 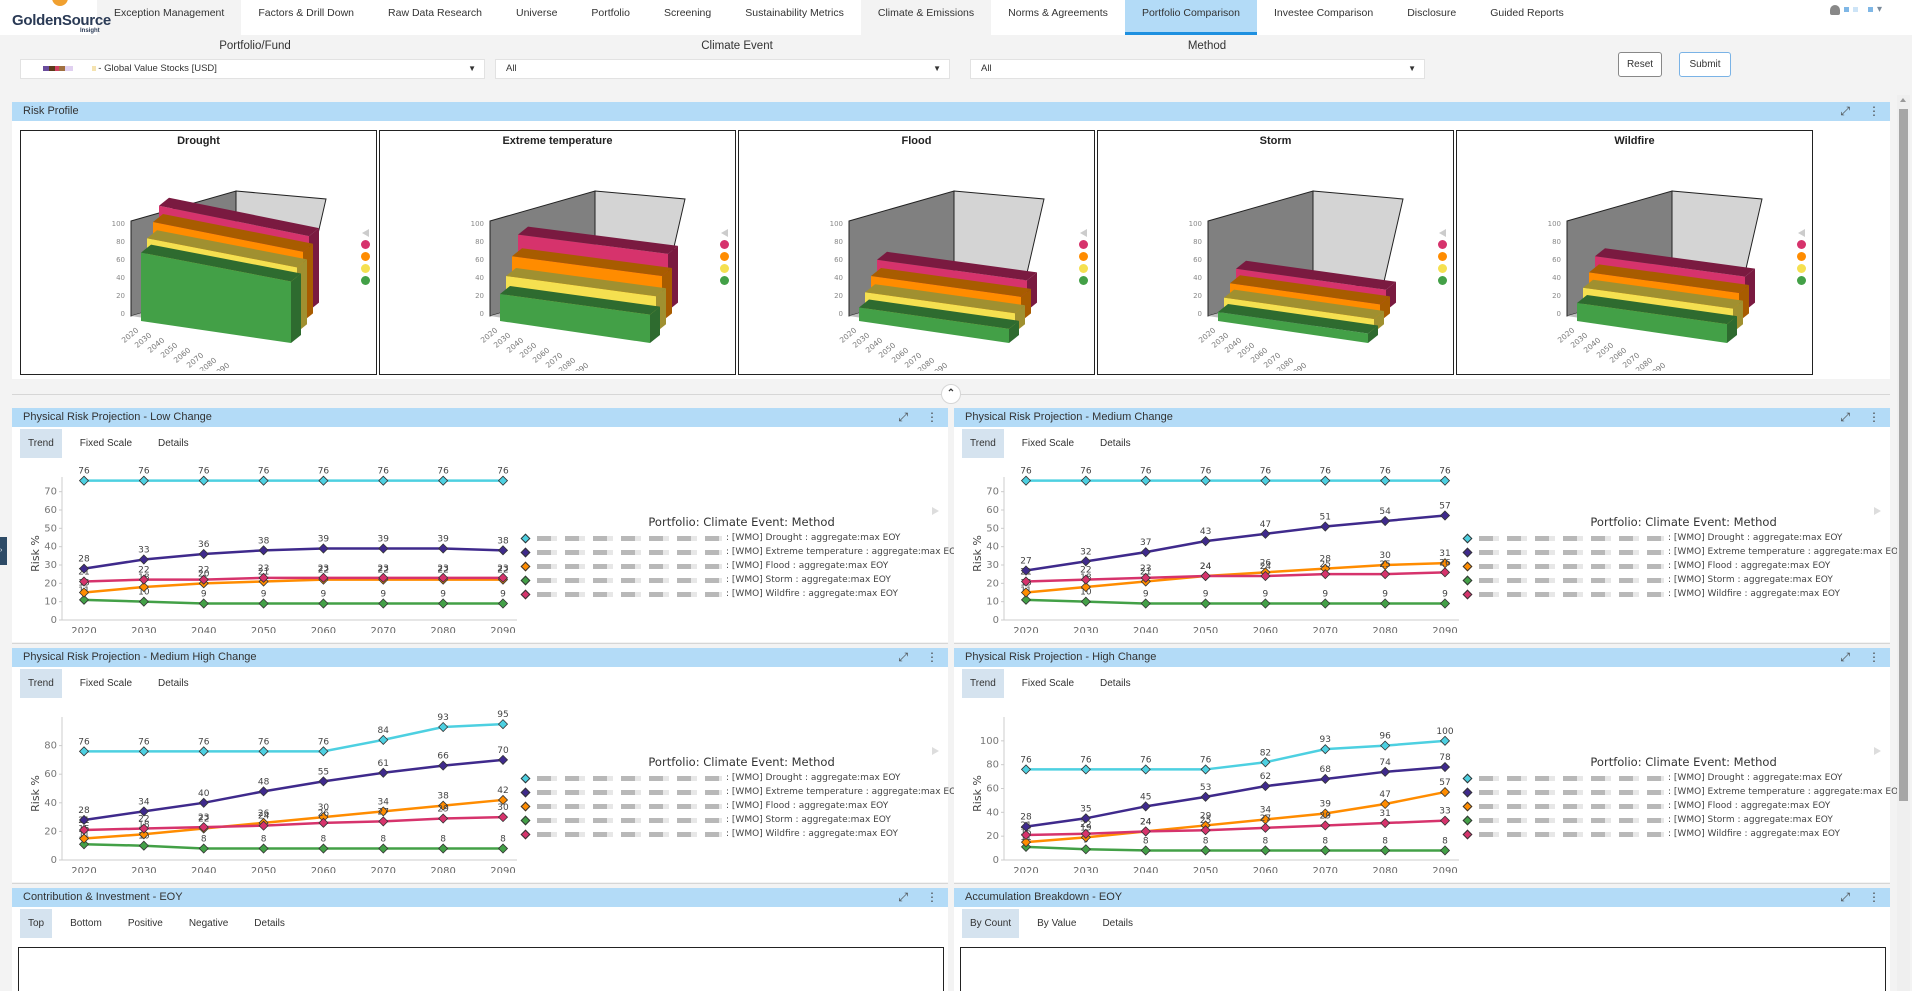 I want to click on tab-by-value: By Value, so click(x=1056, y=923).